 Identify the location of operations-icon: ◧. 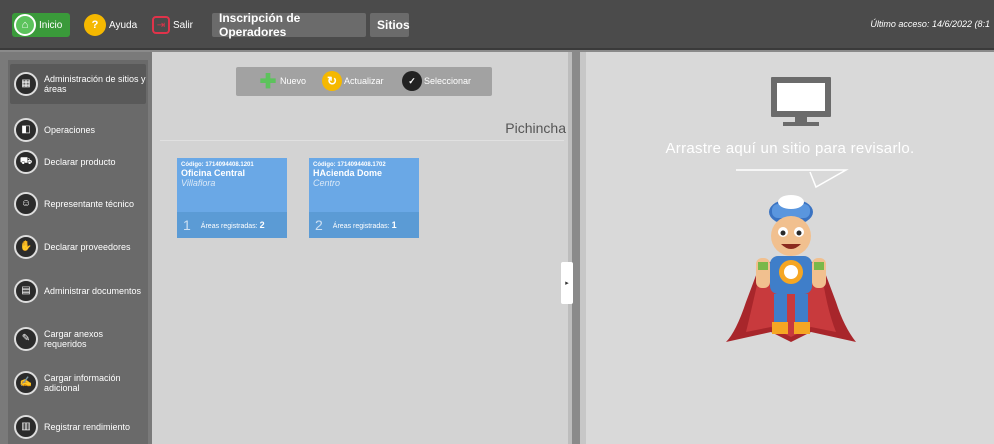
(26, 130).